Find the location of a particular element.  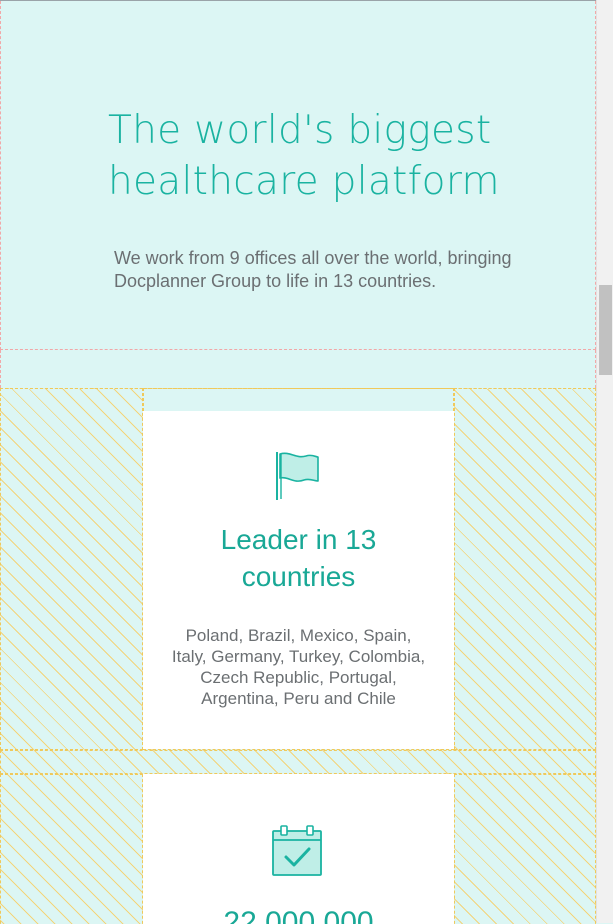

scrollbar-thumb is located at coordinates (605, 330).